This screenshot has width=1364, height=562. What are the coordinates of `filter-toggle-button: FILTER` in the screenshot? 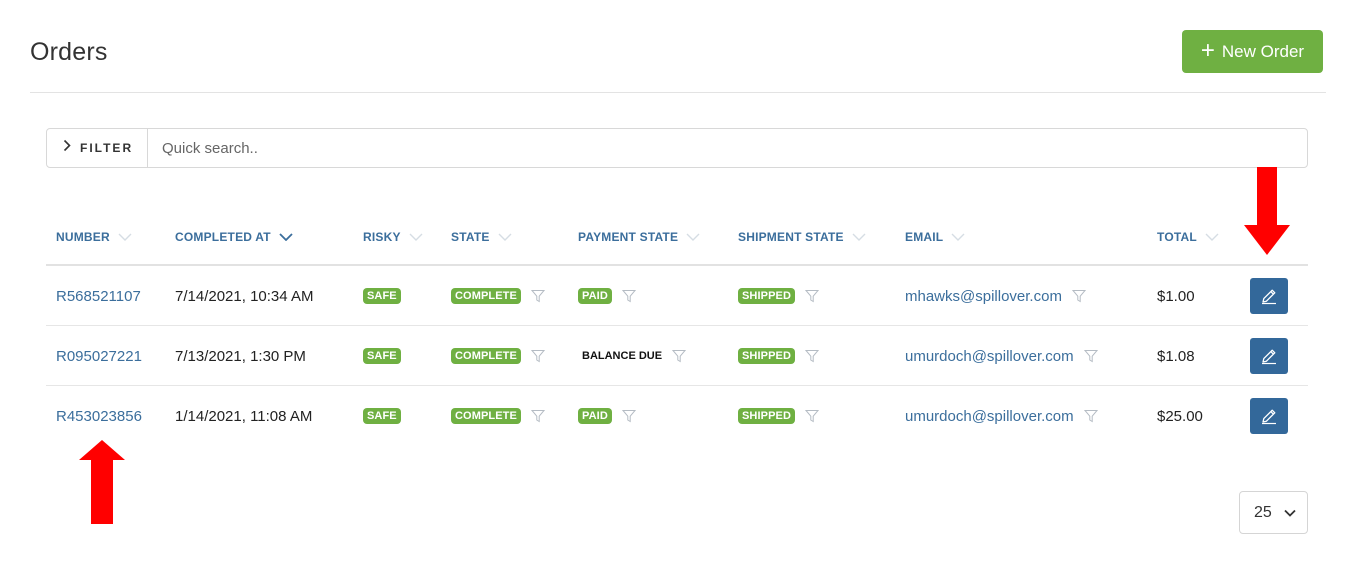 It's located at (97, 148).